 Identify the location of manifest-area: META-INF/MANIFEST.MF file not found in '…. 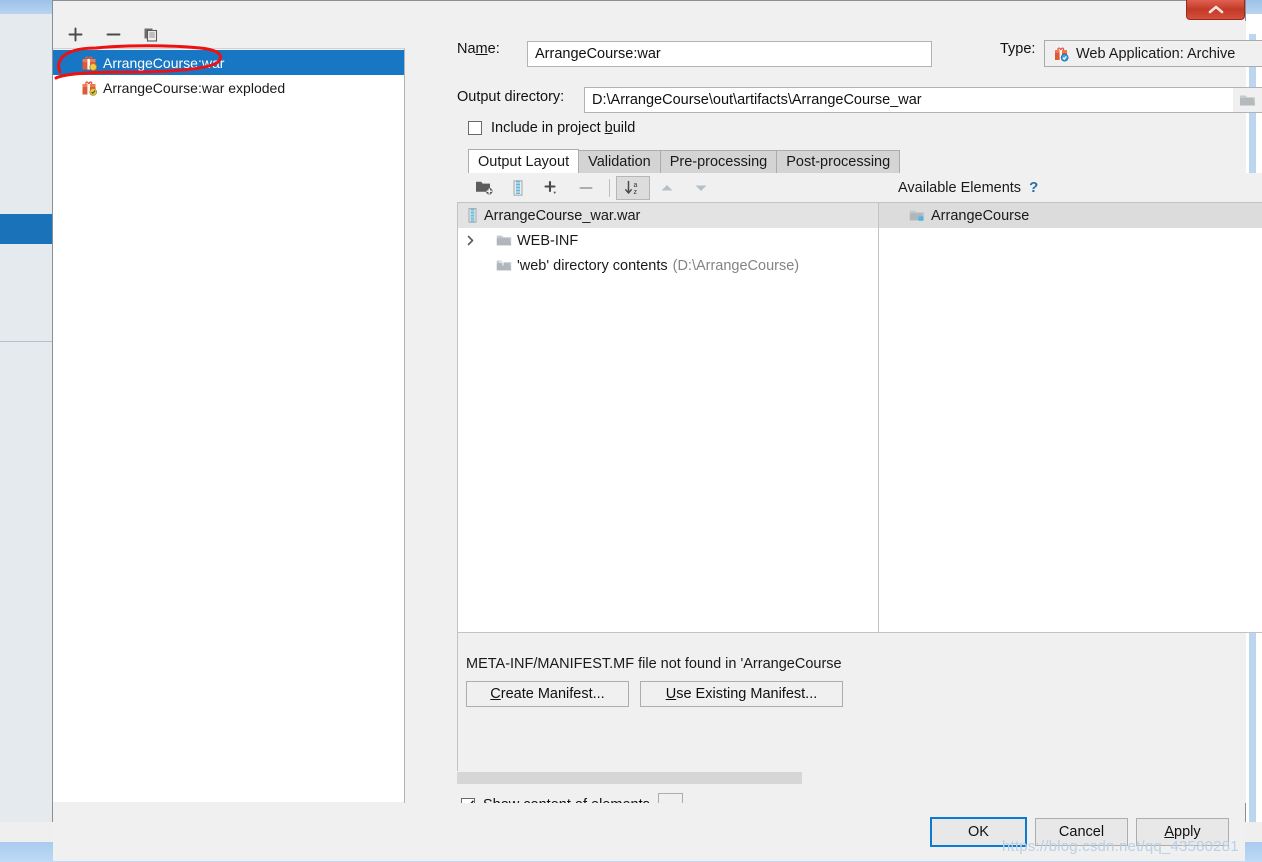
(667, 702).